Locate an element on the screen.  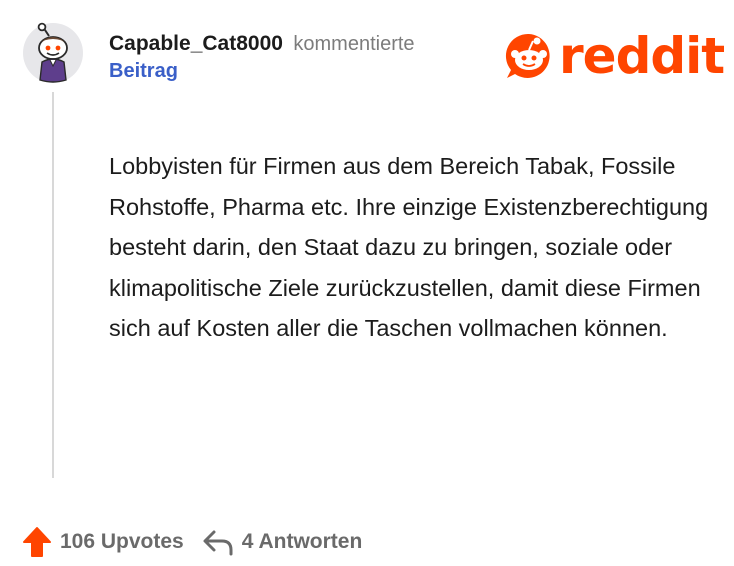
reply-count: 4 Antworten is located at coordinates (302, 542).